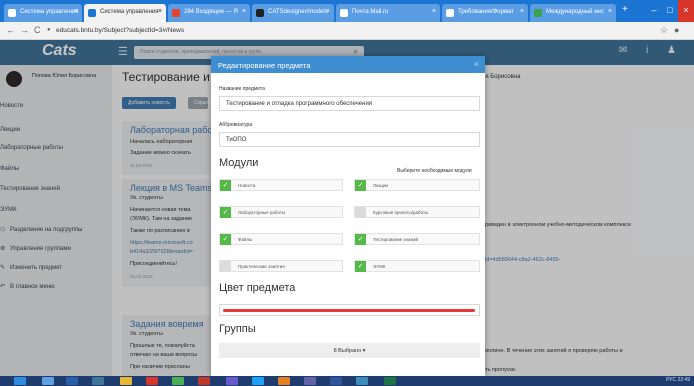 The image size is (694, 386). I want to click on groups-heading: Группы, so click(237, 329).